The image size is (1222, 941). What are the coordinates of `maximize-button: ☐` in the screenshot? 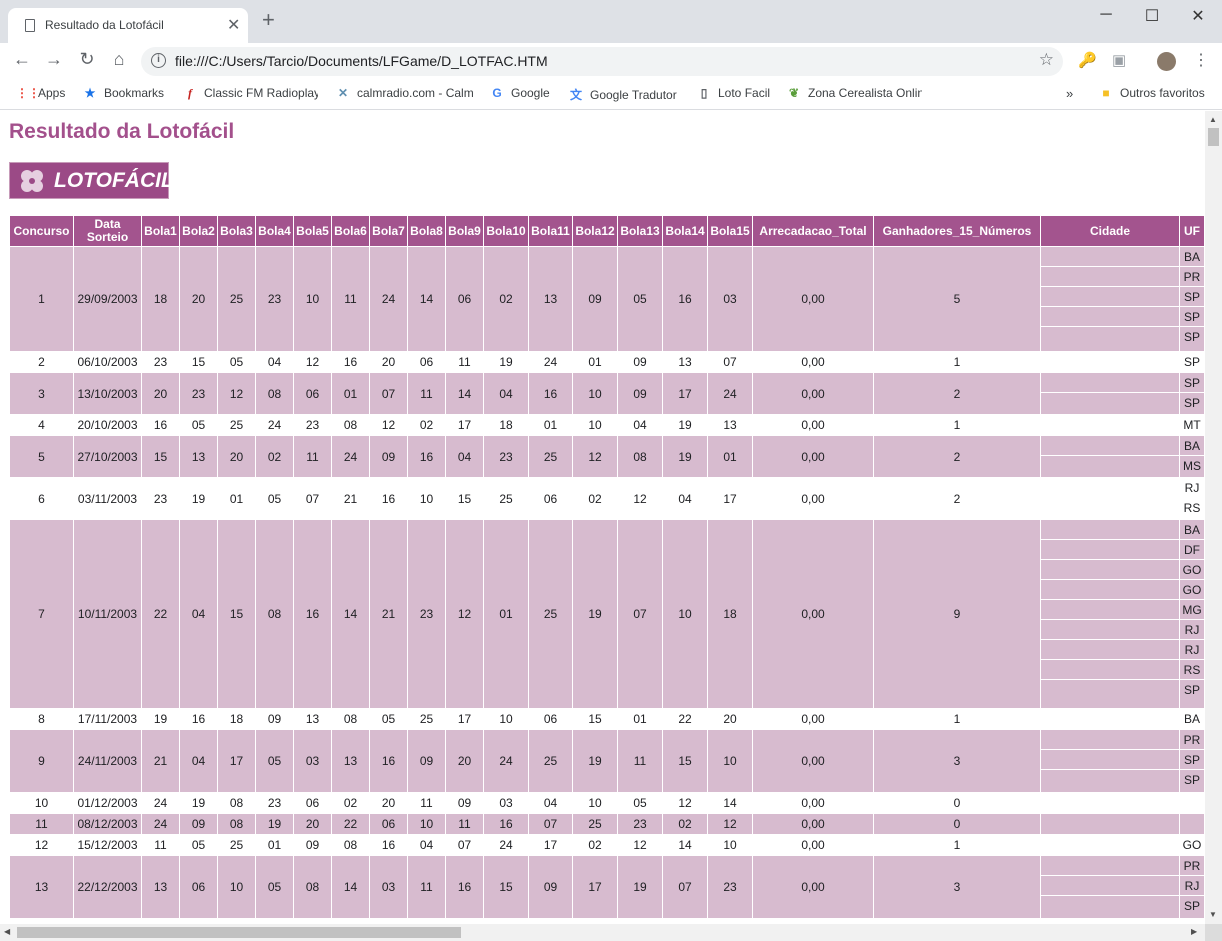 It's located at (1152, 16).